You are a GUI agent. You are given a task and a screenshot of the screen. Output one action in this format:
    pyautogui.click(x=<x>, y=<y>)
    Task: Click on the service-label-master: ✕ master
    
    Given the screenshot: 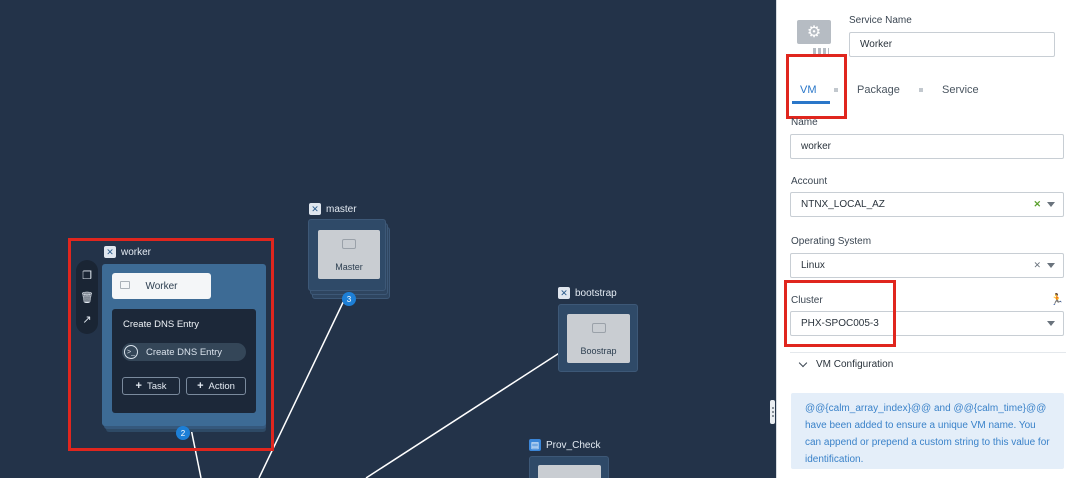 What is the action you would take?
    pyautogui.click(x=333, y=209)
    